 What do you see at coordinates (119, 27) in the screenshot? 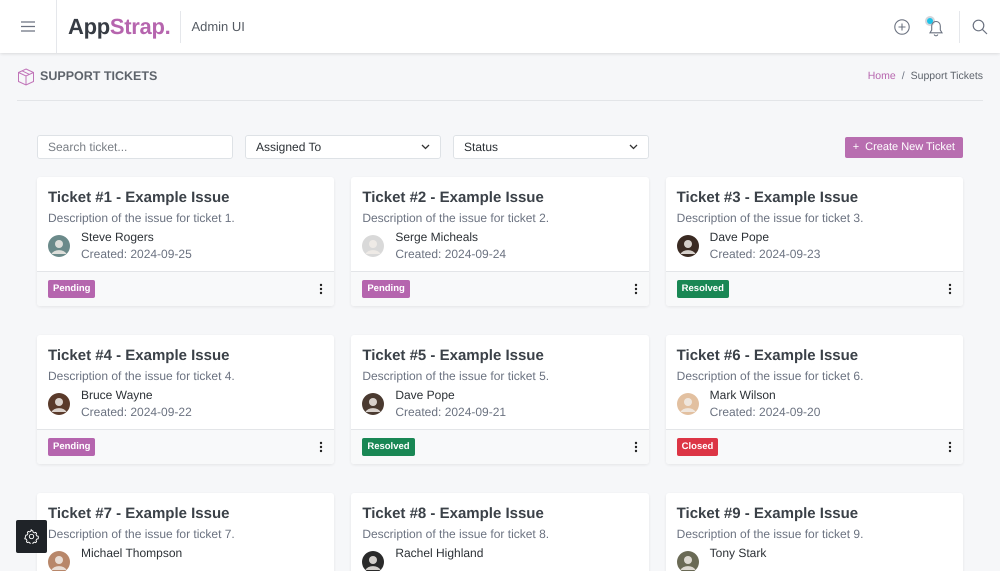
I see `logo: AppStrap.` at bounding box center [119, 27].